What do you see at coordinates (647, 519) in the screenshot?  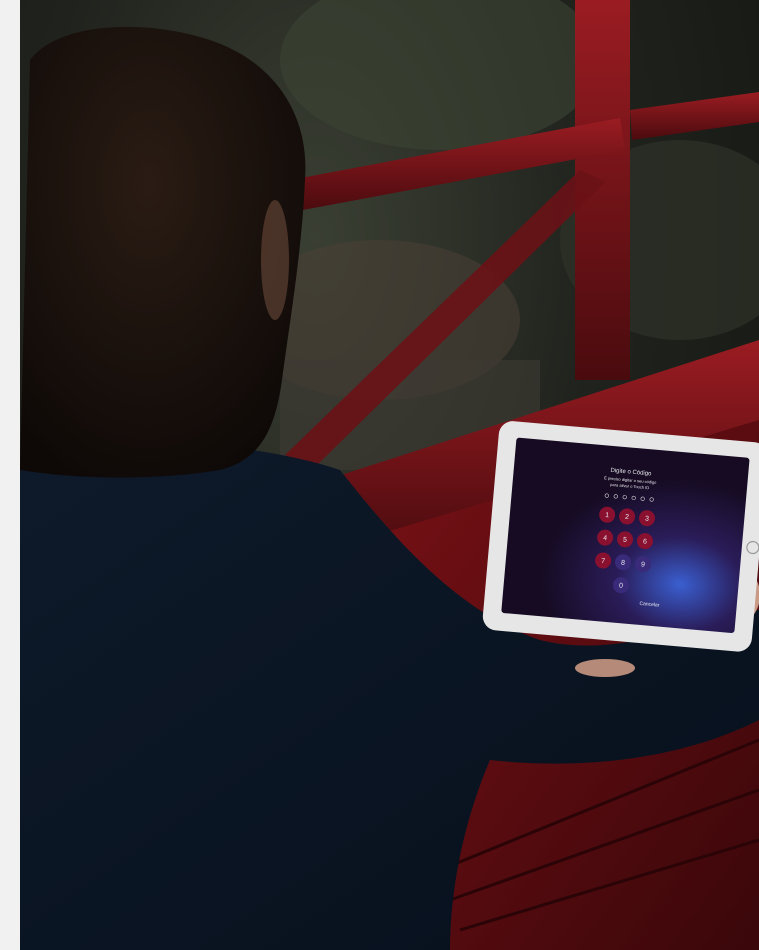 I see `key-label-3: 3` at bounding box center [647, 519].